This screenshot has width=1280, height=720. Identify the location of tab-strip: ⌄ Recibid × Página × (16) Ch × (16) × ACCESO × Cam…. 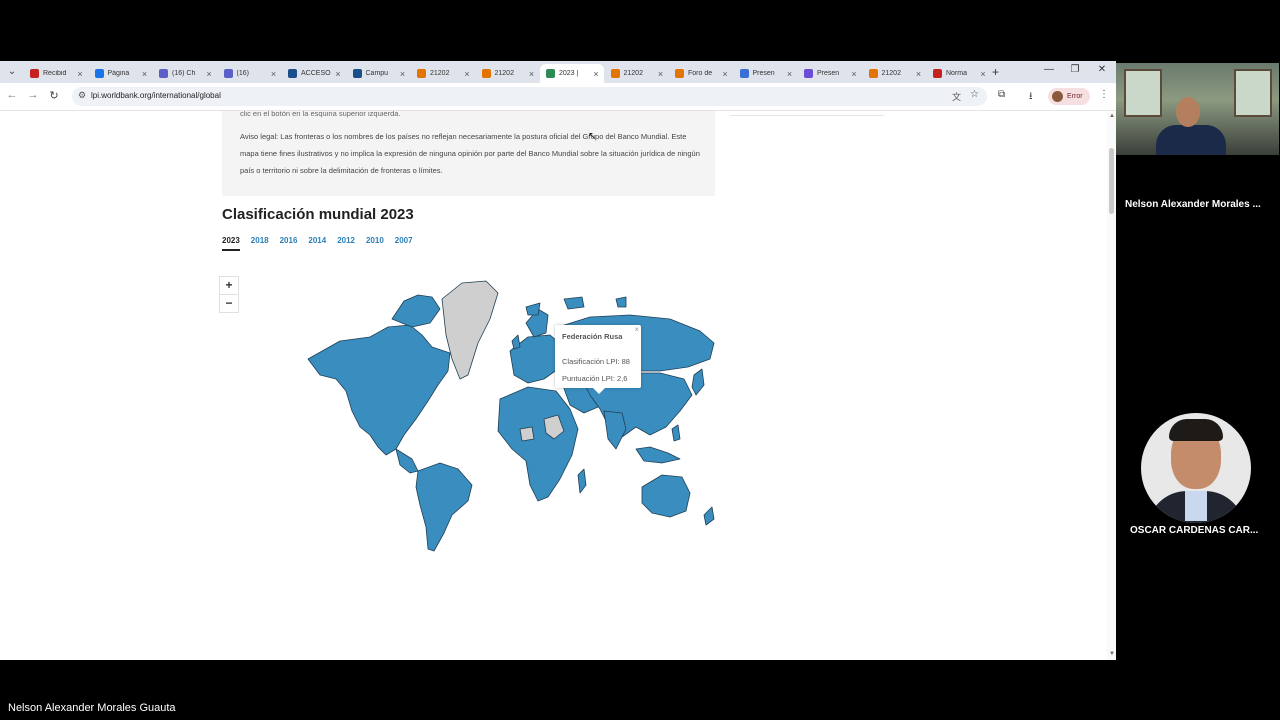
(558, 72).